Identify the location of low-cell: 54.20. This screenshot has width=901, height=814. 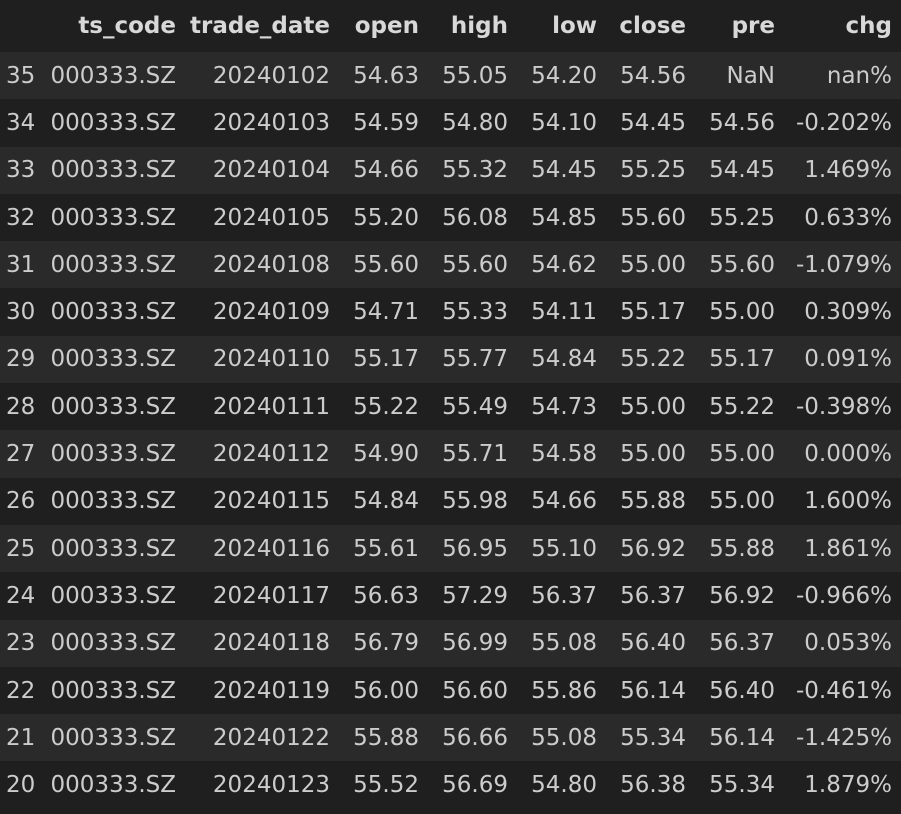
(561, 76).